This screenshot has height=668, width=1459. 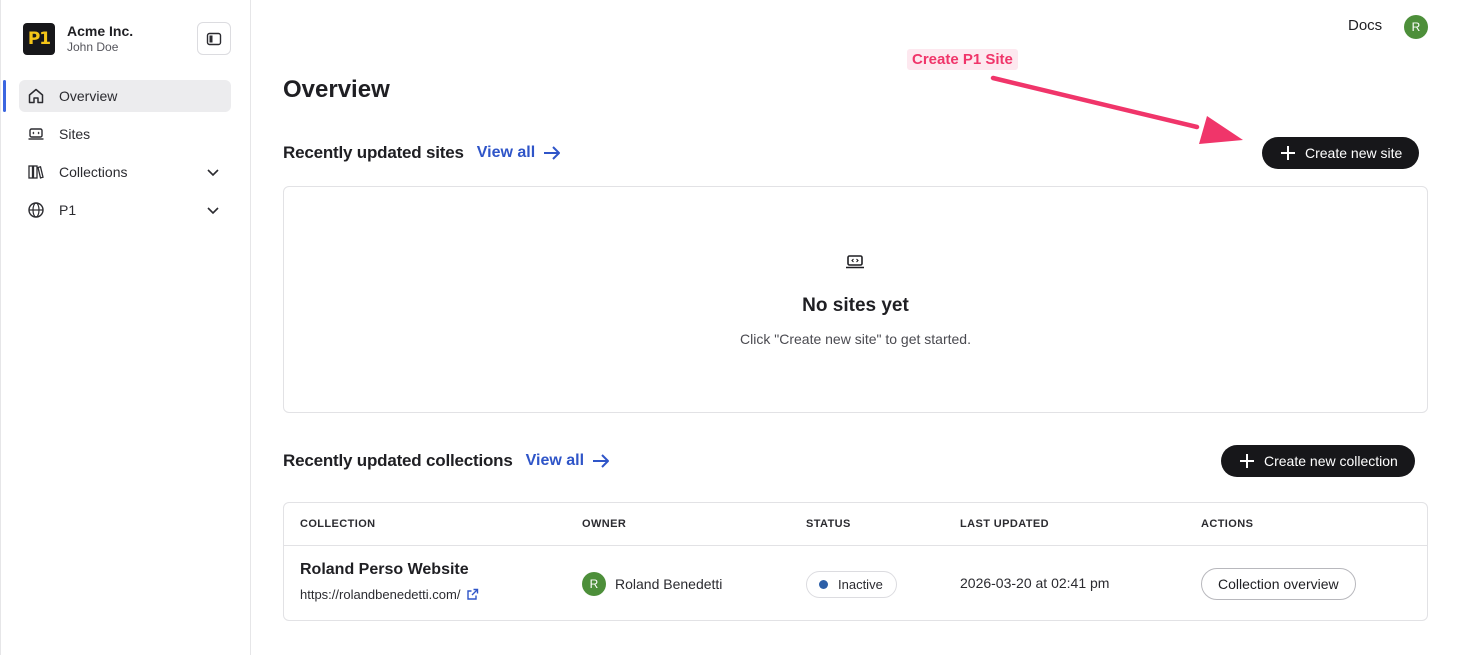 I want to click on status-dot, so click(x=823, y=584).